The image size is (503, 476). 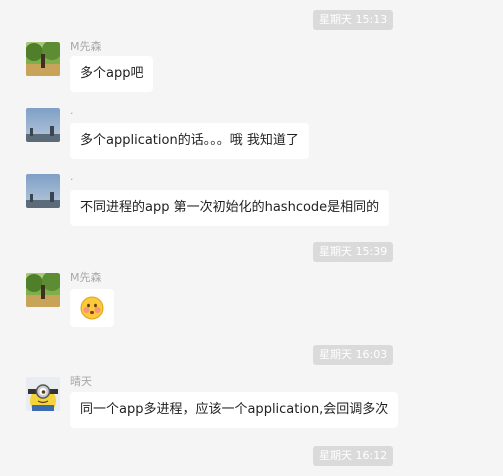 I want to click on message-text: 不同进程的app 第一次初始化的hashcode是相同的, so click(x=230, y=207).